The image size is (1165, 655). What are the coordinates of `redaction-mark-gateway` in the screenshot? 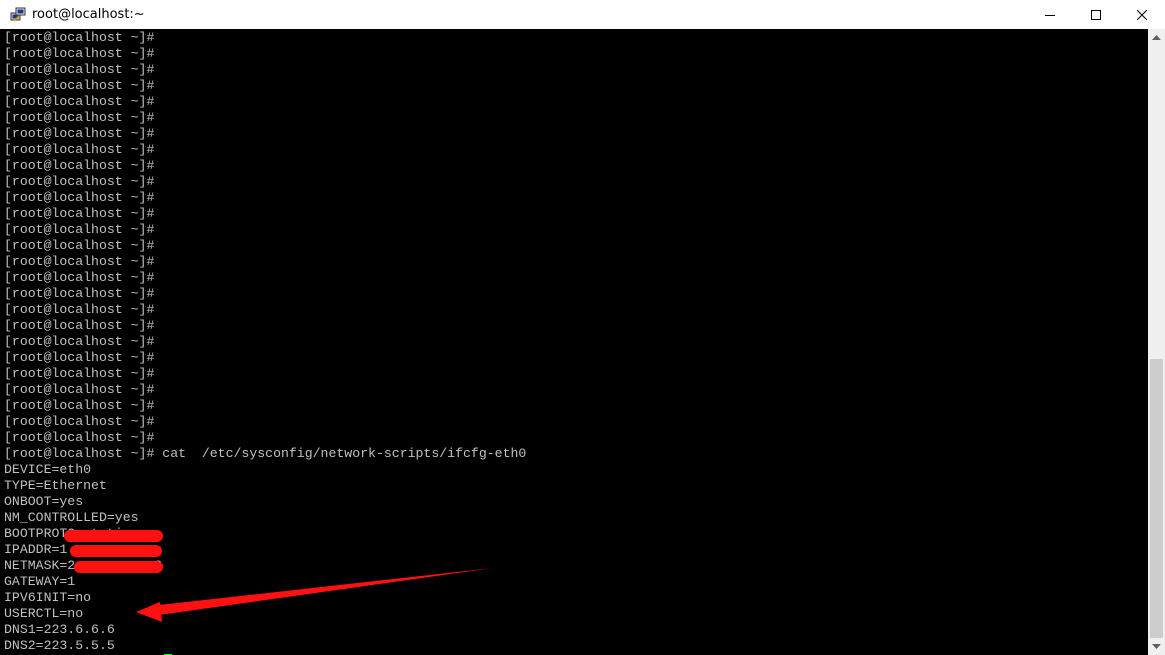 It's located at (118, 567).